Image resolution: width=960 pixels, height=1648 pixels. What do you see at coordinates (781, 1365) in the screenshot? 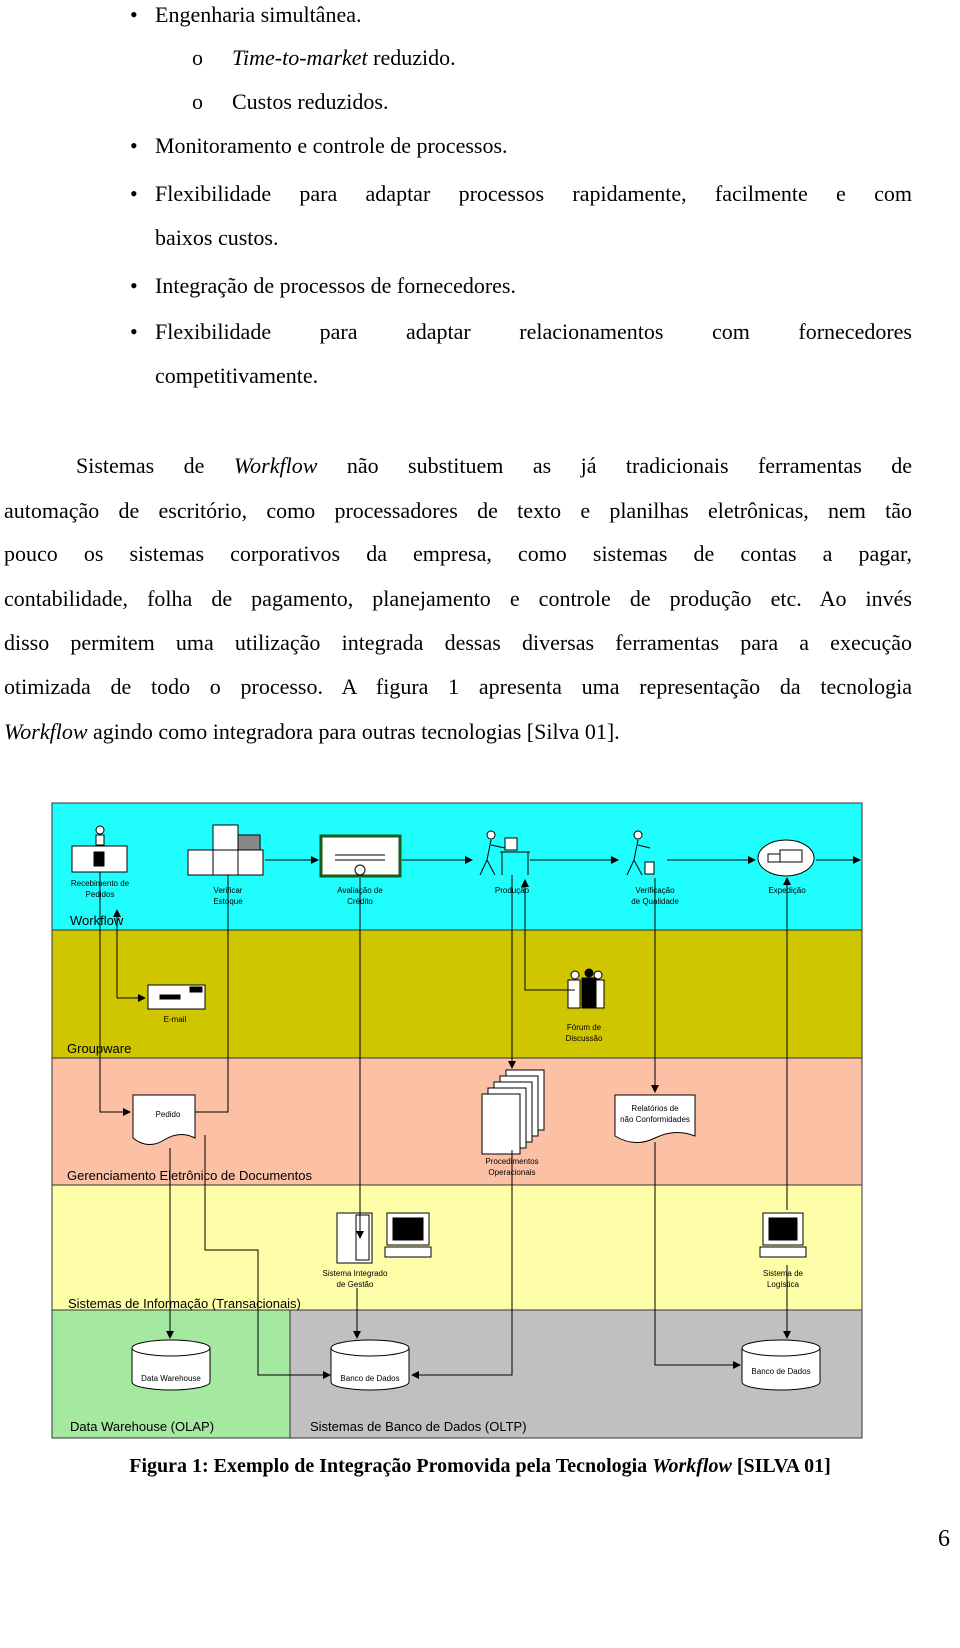
I see `database-bd2-icon` at bounding box center [781, 1365].